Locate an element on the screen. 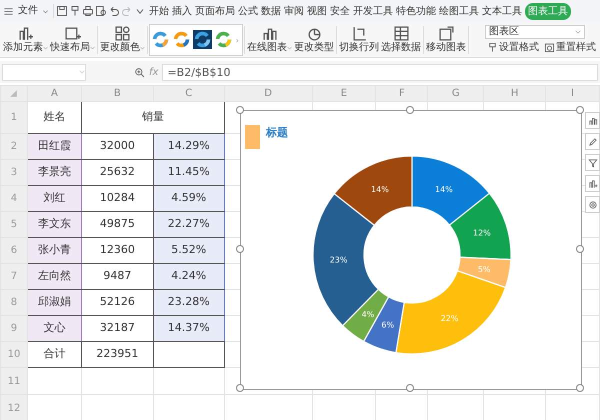  print-icon is located at coordinates (88, 11).